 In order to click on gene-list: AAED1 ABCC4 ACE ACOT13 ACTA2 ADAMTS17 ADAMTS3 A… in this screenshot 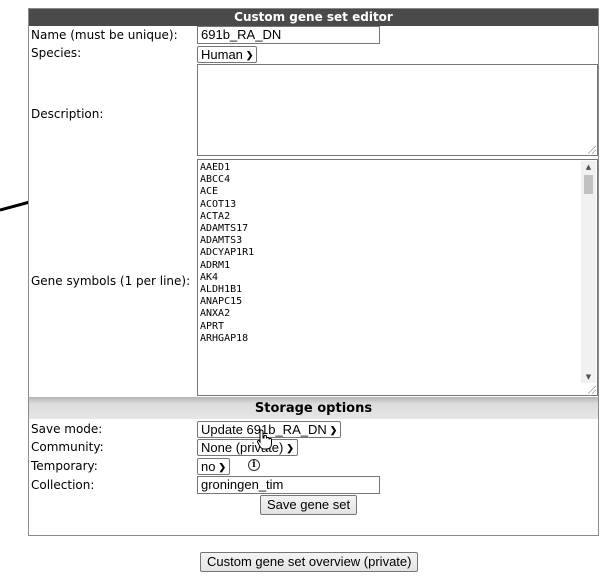, I will do `click(227, 253)`.